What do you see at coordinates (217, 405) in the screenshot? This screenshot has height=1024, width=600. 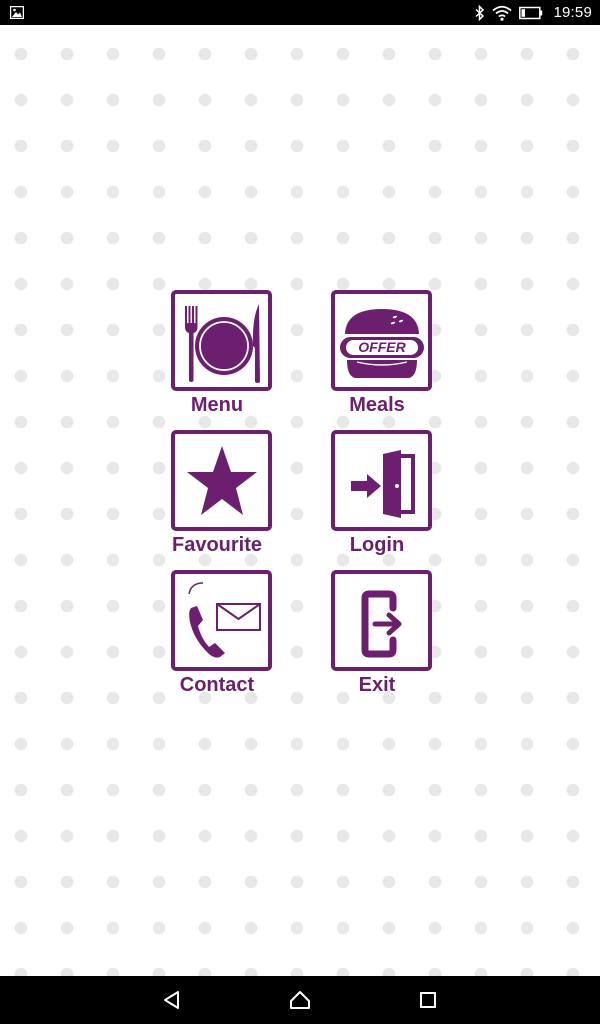 I see `menu-label: Menu` at bounding box center [217, 405].